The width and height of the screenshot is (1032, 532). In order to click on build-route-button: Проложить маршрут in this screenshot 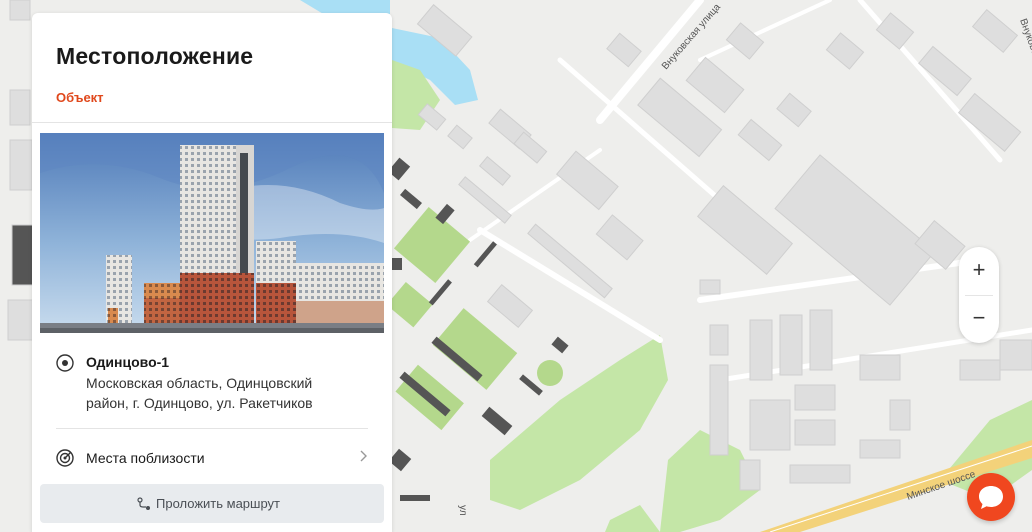, I will do `click(212, 503)`.